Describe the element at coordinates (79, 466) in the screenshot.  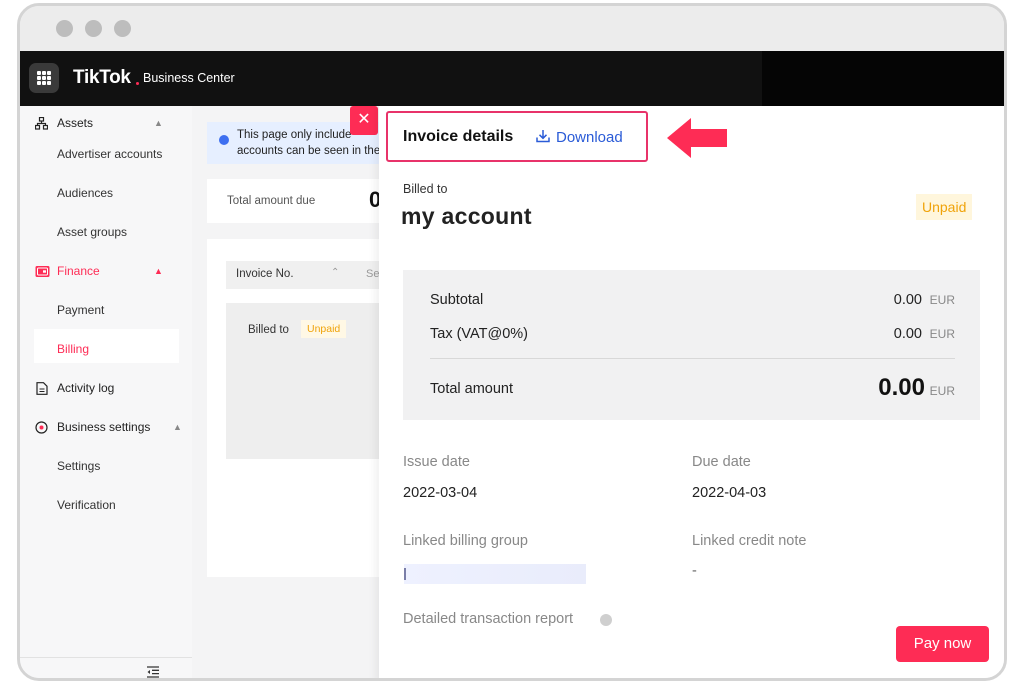
I see `sidebar-item-label: Settings` at that location.